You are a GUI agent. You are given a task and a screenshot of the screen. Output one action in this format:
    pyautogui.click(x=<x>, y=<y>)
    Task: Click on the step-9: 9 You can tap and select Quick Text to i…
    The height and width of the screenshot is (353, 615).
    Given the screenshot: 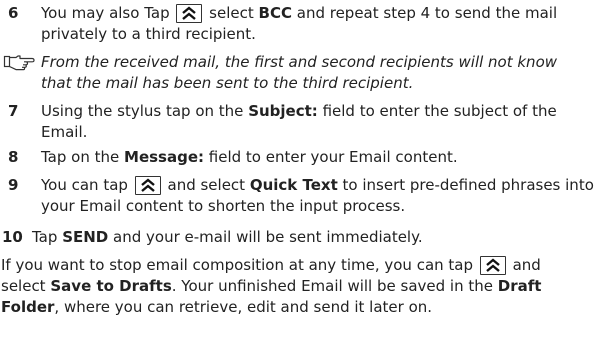 What is the action you would take?
    pyautogui.click(x=305, y=196)
    